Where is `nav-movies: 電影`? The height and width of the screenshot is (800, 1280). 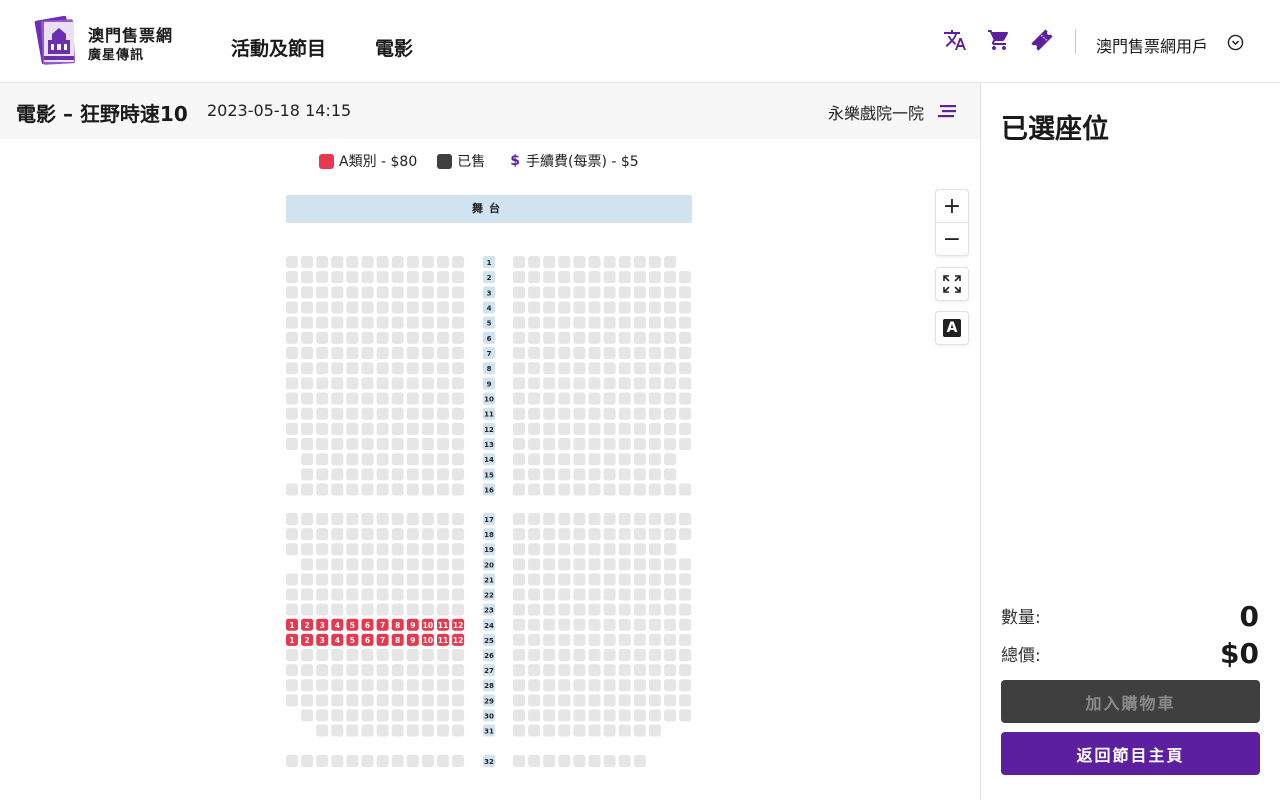
nav-movies: 電影 is located at coordinates (394, 47).